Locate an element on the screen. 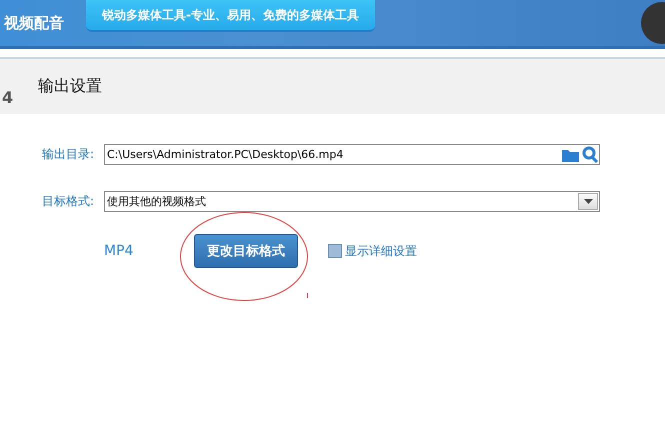 This screenshot has height=445, width=665. details-checkbox is located at coordinates (335, 251).